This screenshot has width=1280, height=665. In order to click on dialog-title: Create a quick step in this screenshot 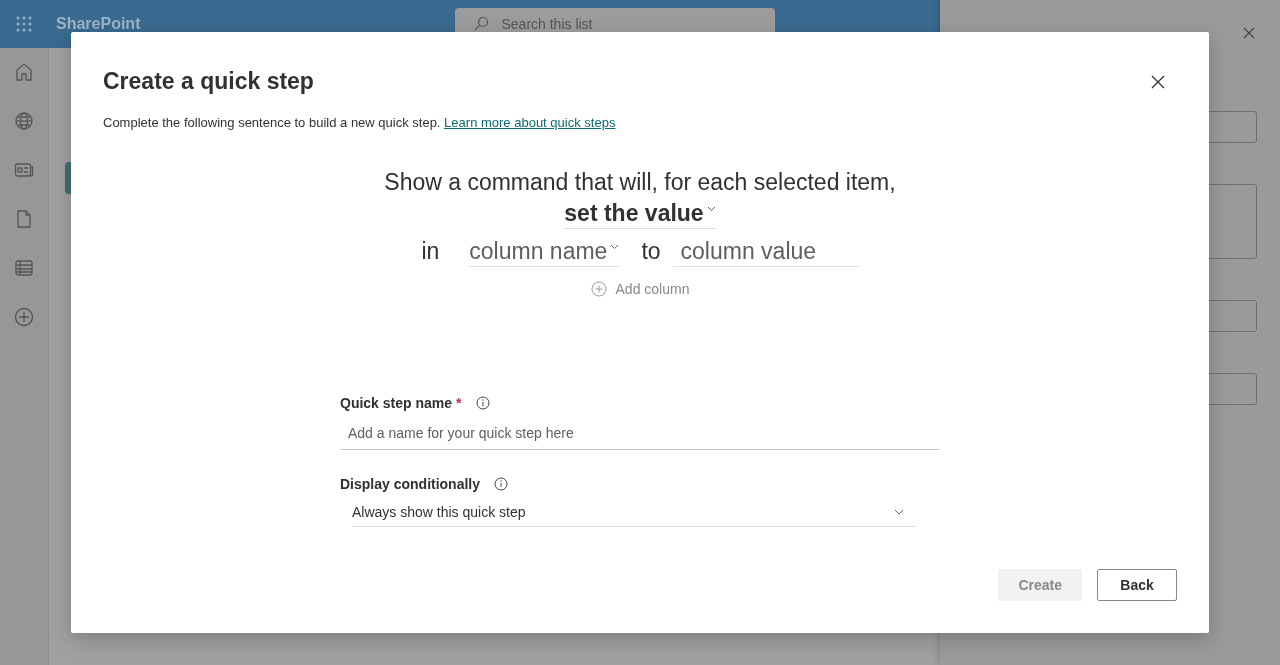, I will do `click(208, 81)`.